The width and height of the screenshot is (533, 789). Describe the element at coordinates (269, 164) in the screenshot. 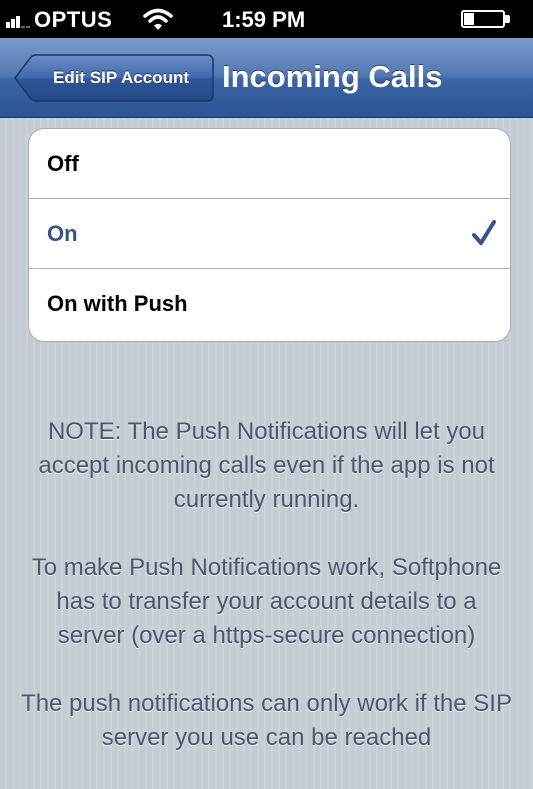

I see `option-off: Off` at that location.